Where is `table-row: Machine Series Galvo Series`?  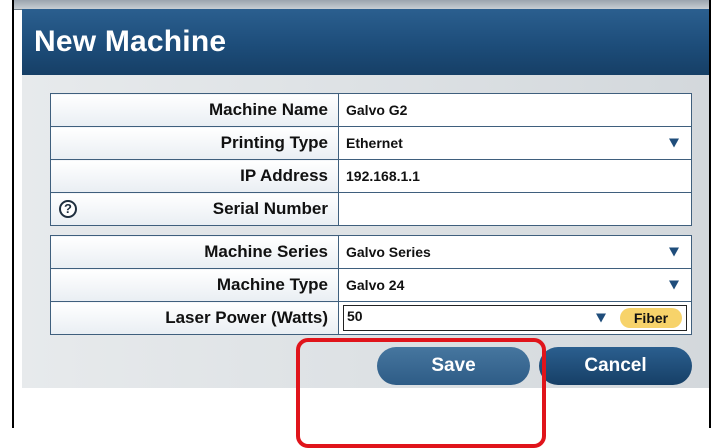 table-row: Machine Series Galvo Series is located at coordinates (371, 252).